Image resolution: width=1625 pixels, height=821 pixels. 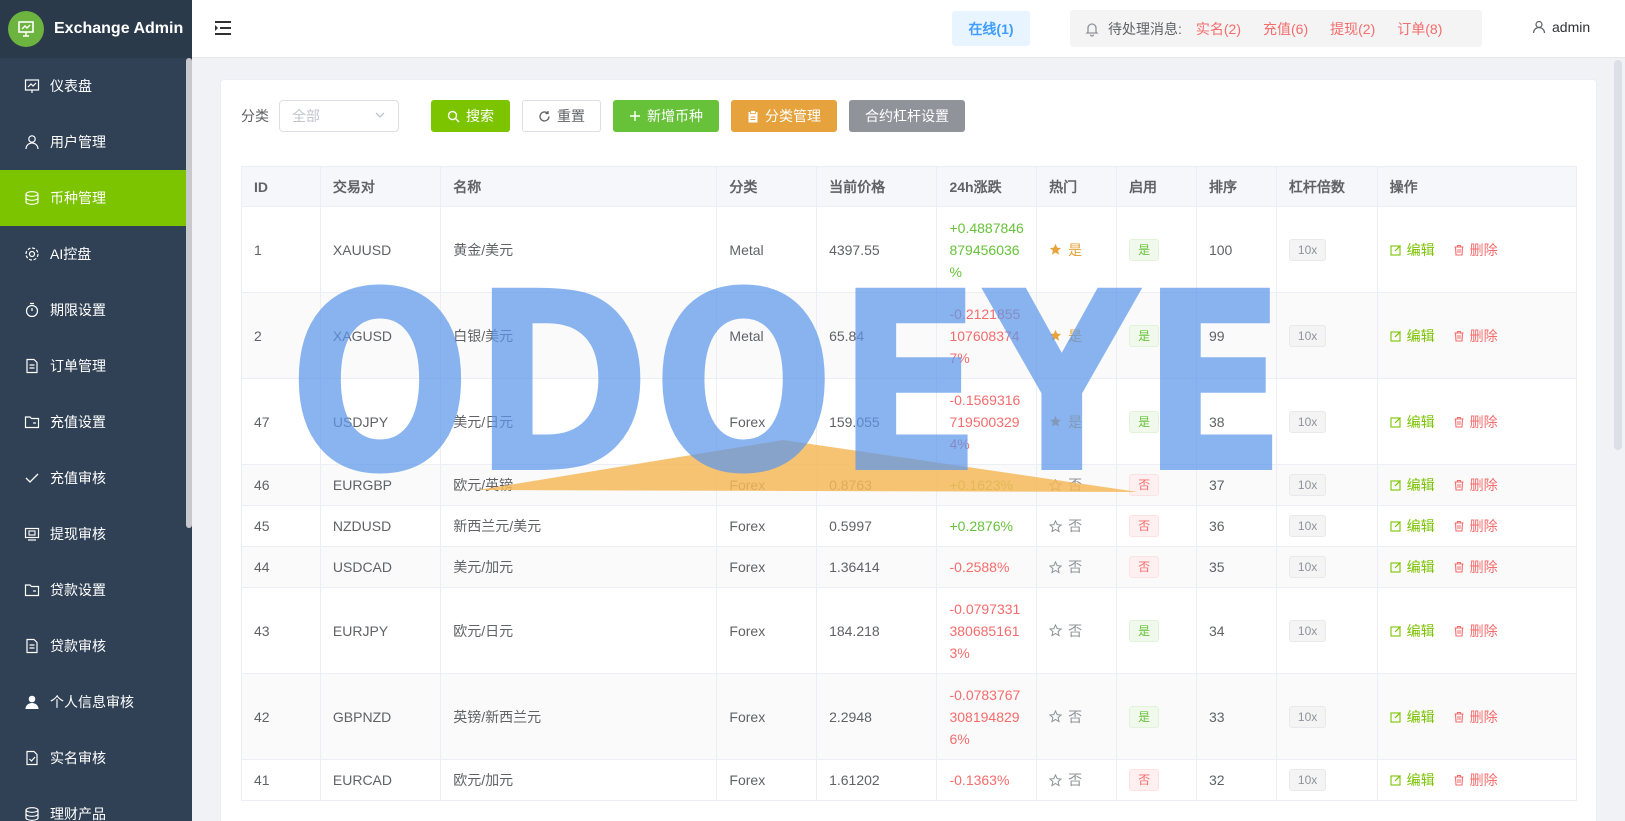 What do you see at coordinates (362, 780) in the screenshot?
I see `cell-pair-text: EURCAD` at bounding box center [362, 780].